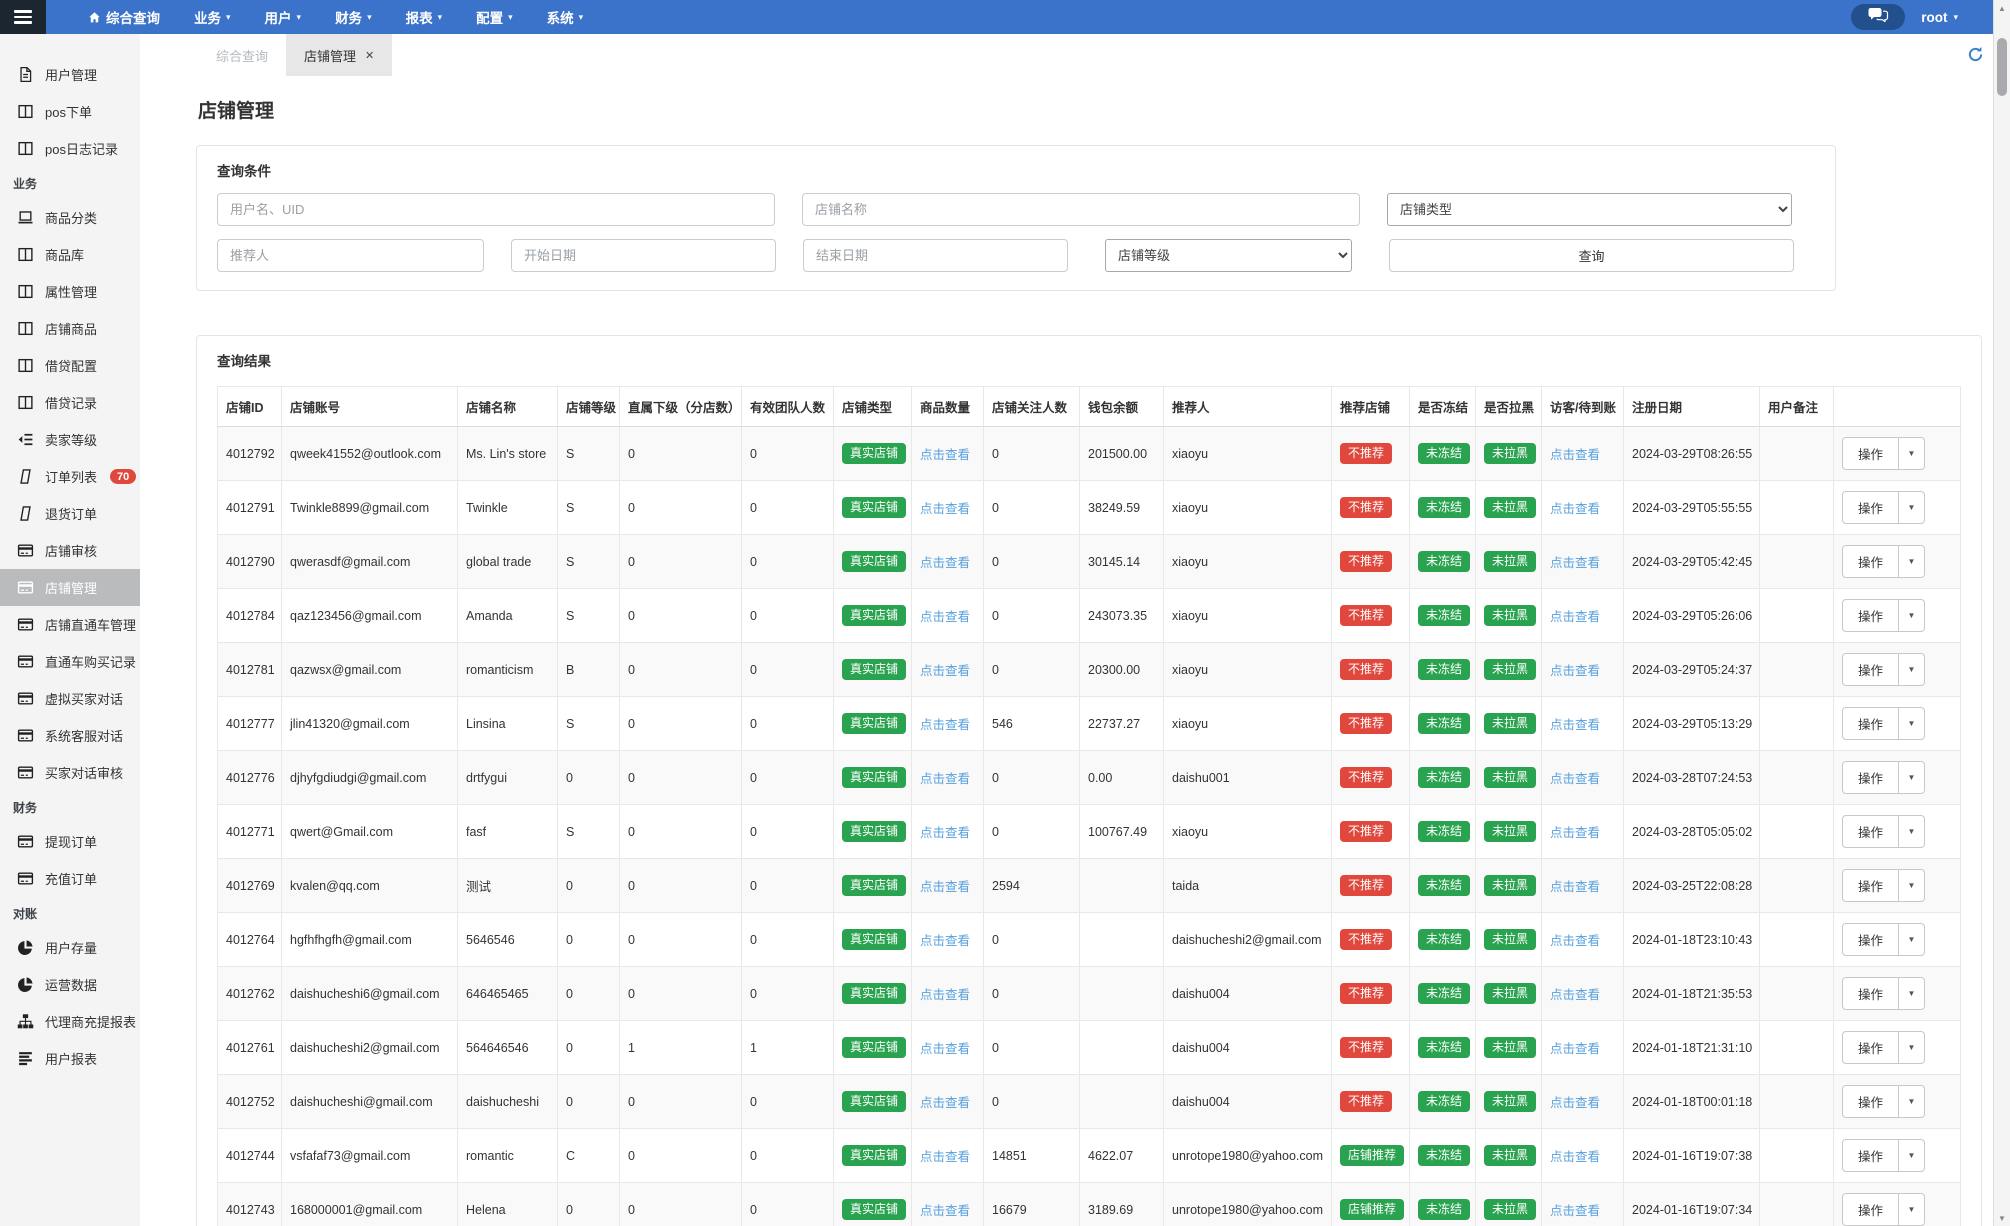 The image size is (2010, 1226). What do you see at coordinates (242, 55) in the screenshot?
I see `tab-综合查询: 综合查询` at bounding box center [242, 55].